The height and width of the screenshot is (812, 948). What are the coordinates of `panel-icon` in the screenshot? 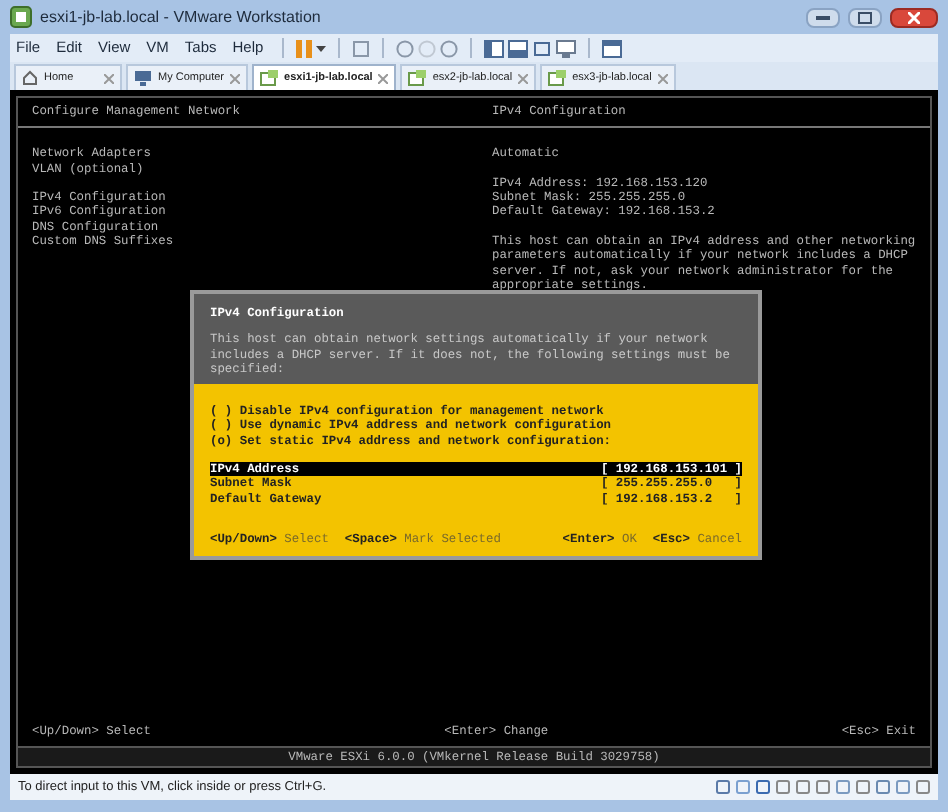 It's located at (493, 48).